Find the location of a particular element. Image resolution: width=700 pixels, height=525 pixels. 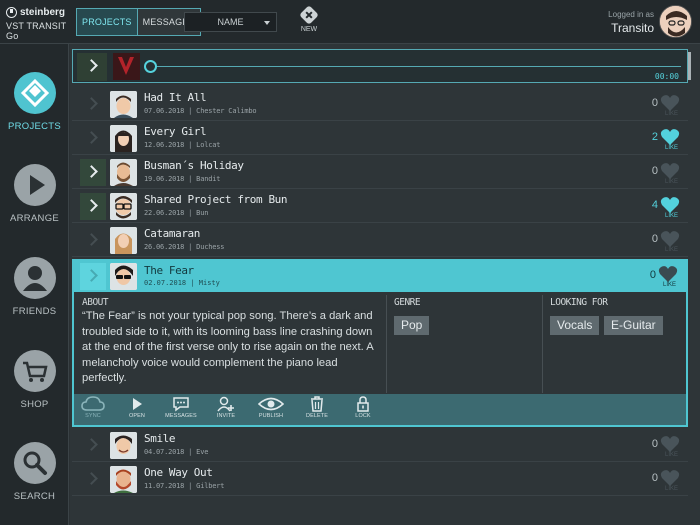

sidebar-item-shop: SHOP is located at coordinates (34, 380).